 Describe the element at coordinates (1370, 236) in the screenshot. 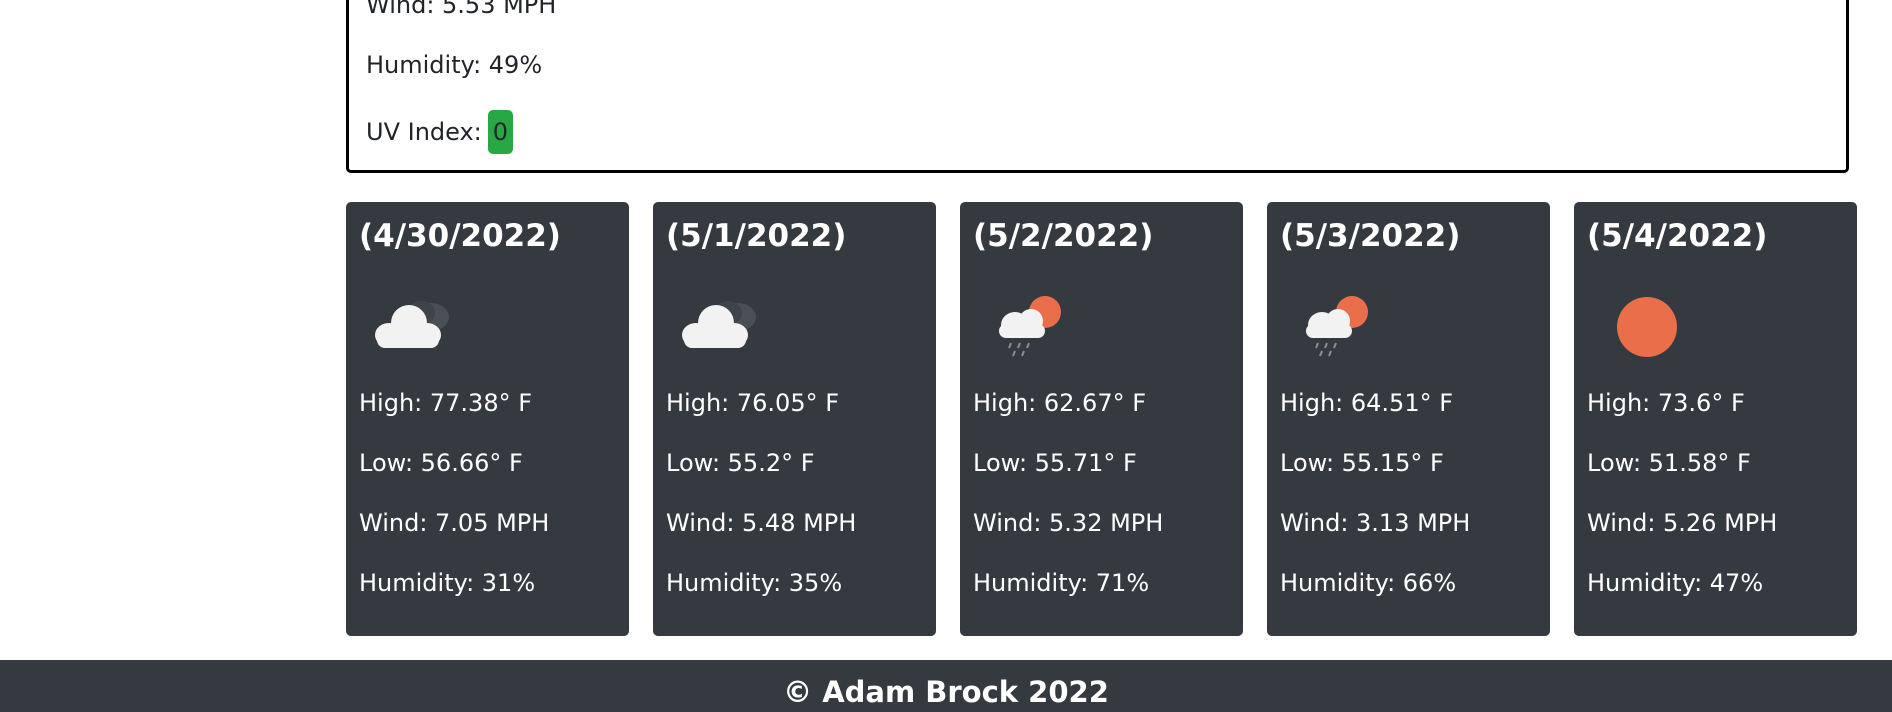

I see `forecast-date: (5/3/2022)` at that location.